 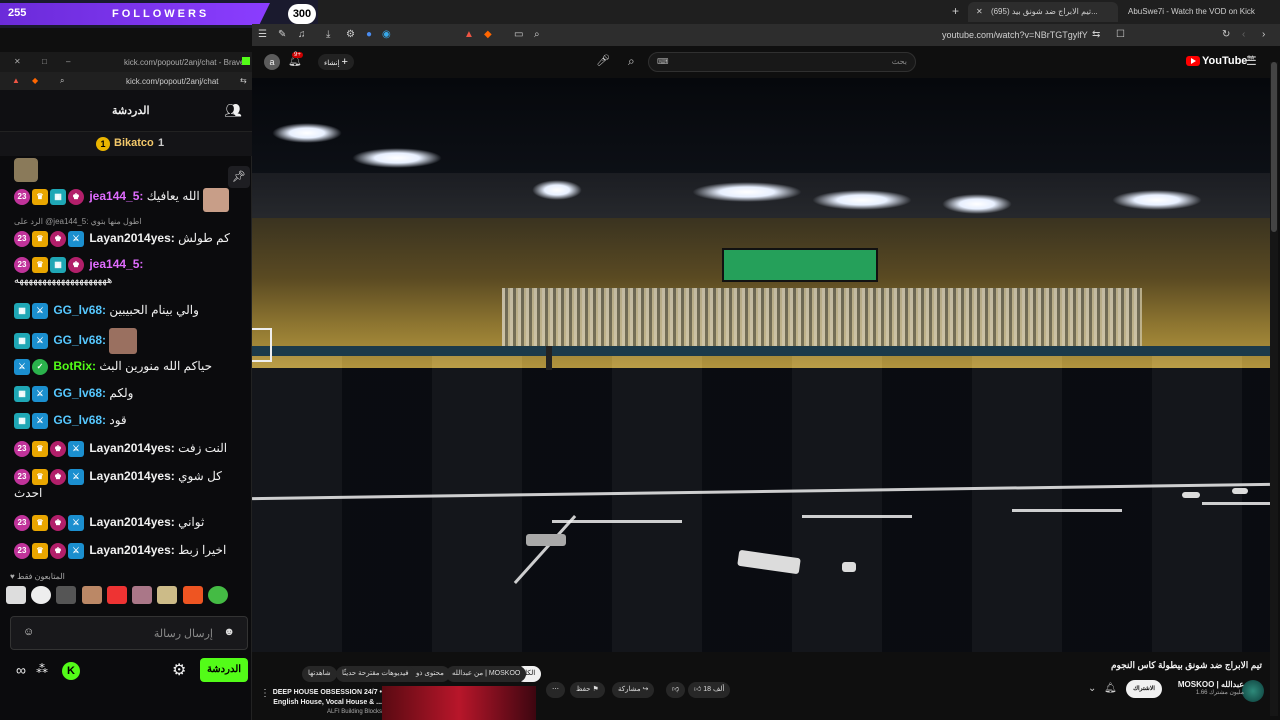 I want to click on download-icon: ⤓, so click(x=328, y=34).